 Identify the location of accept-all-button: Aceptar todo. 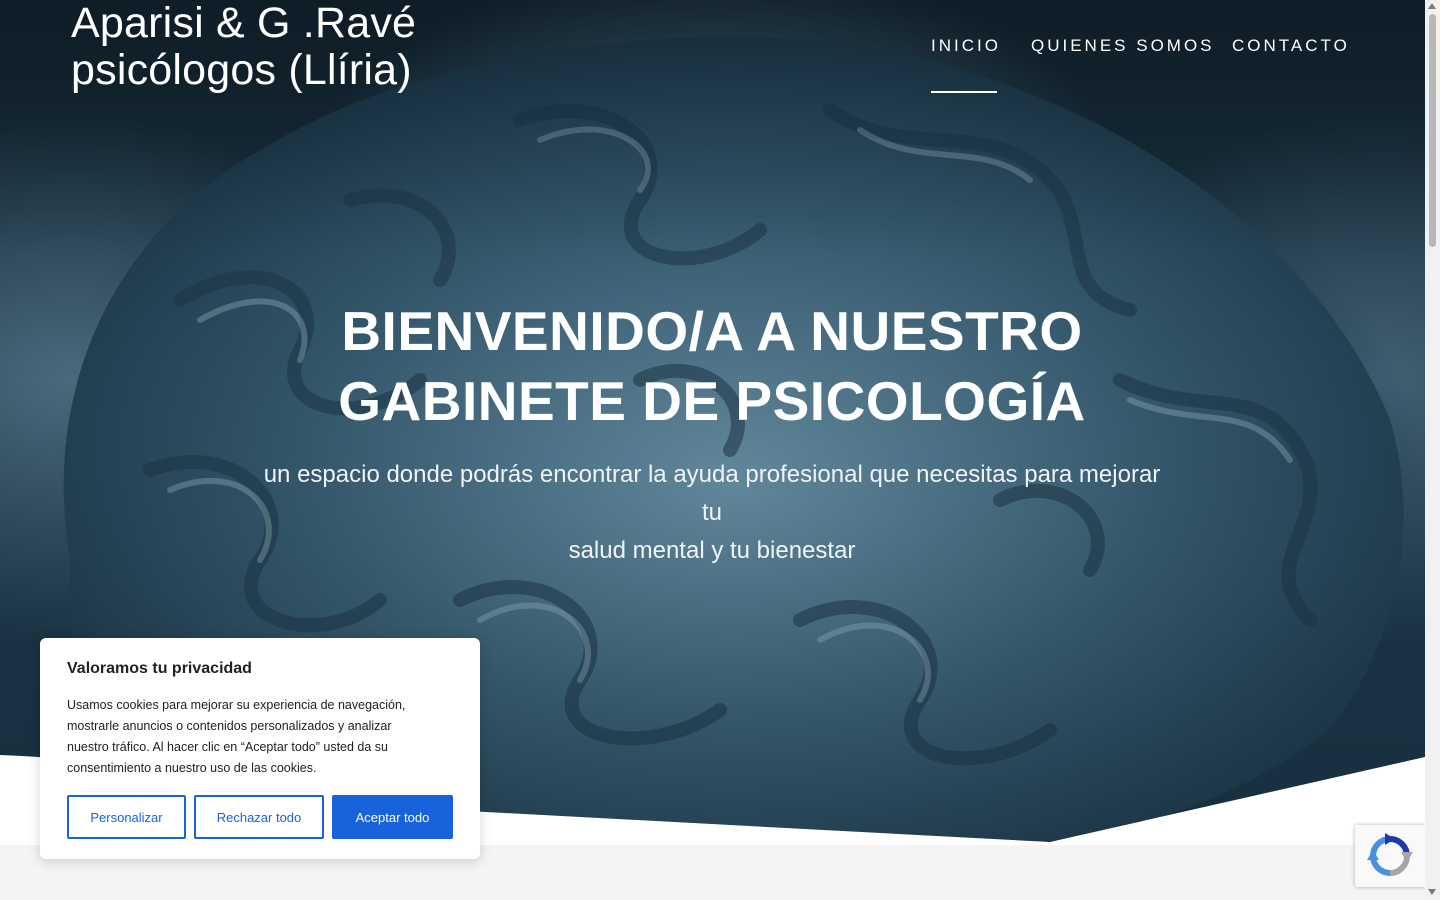
(392, 817).